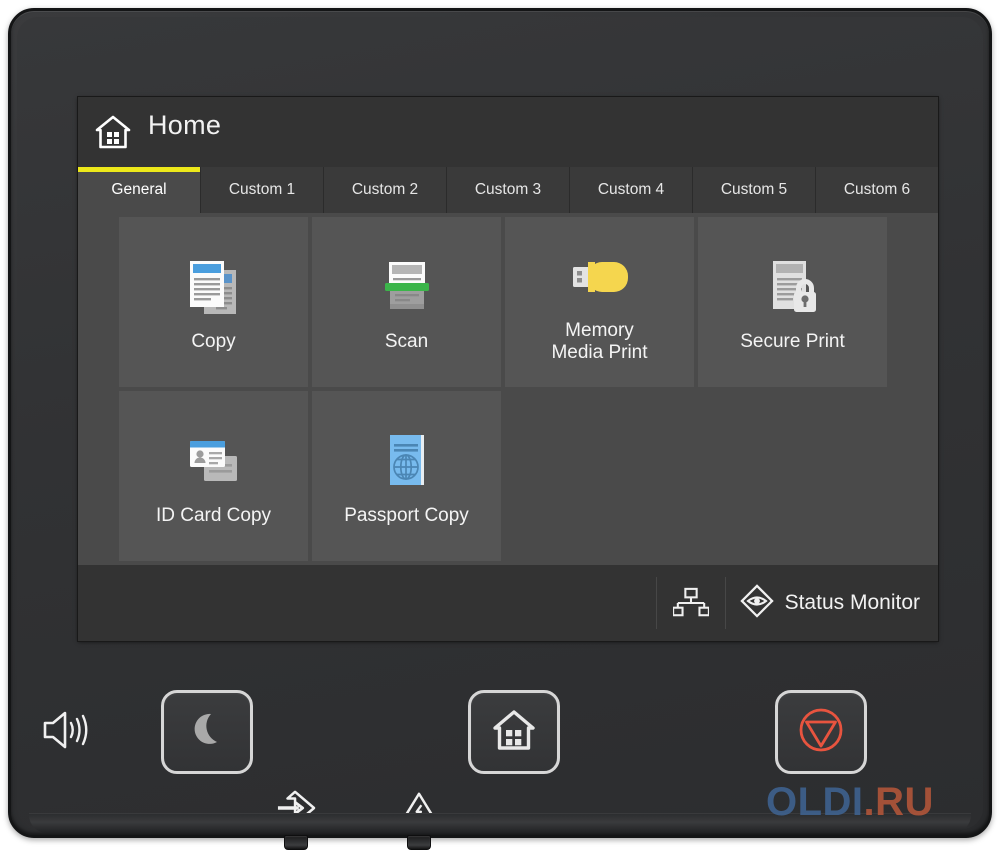 This screenshot has width=1000, height=850. I want to click on stop-circle-triangle-icon, so click(821, 732).